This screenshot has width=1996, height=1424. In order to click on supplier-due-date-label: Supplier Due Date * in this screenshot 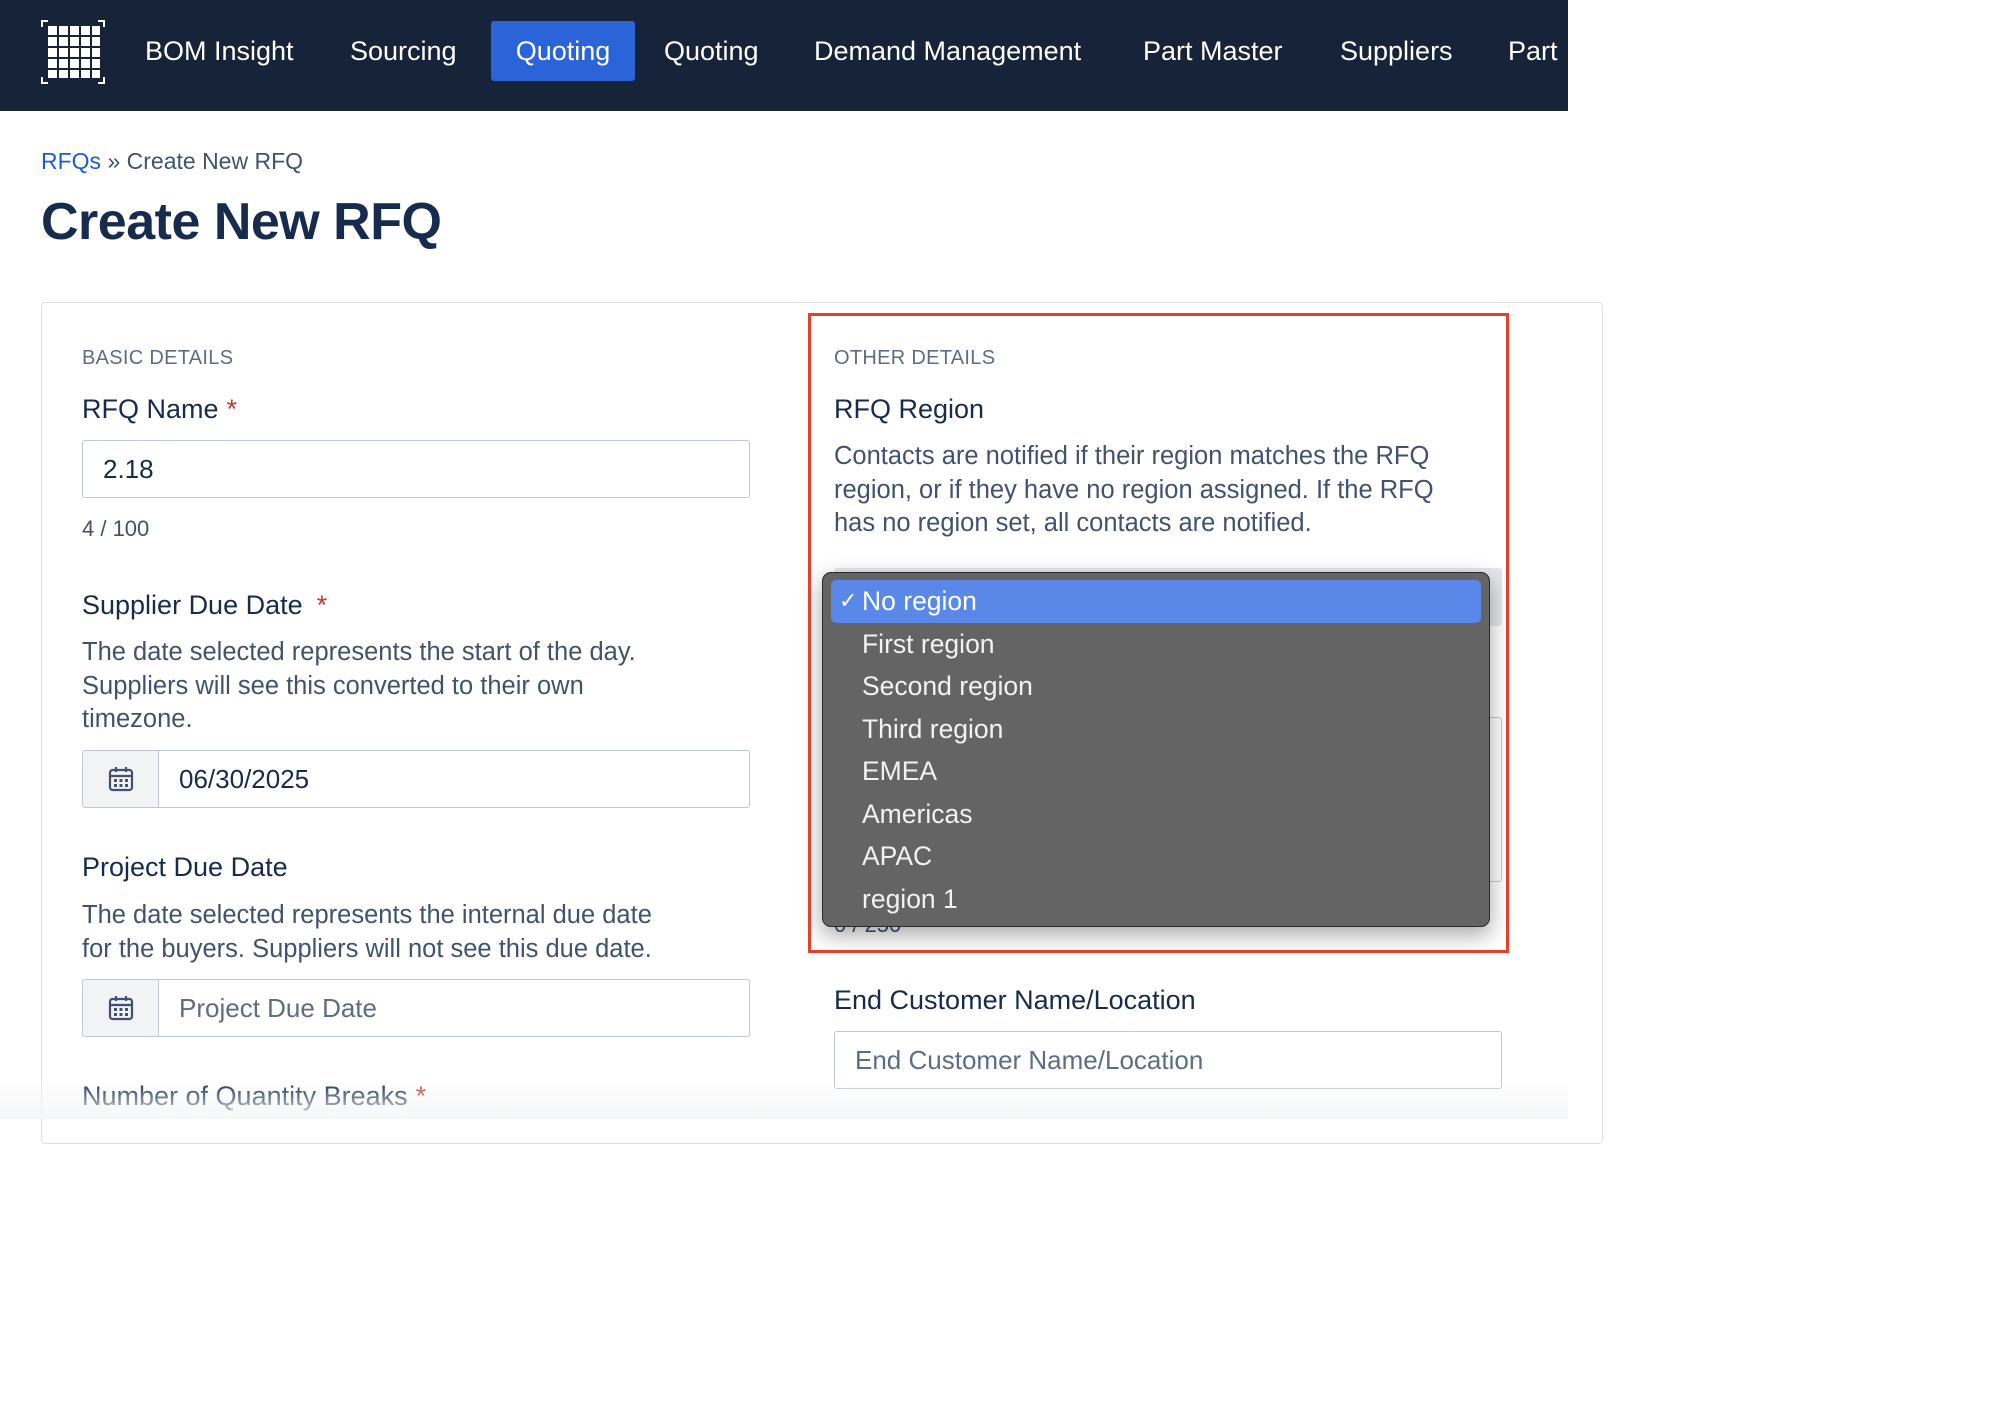, I will do `click(204, 605)`.